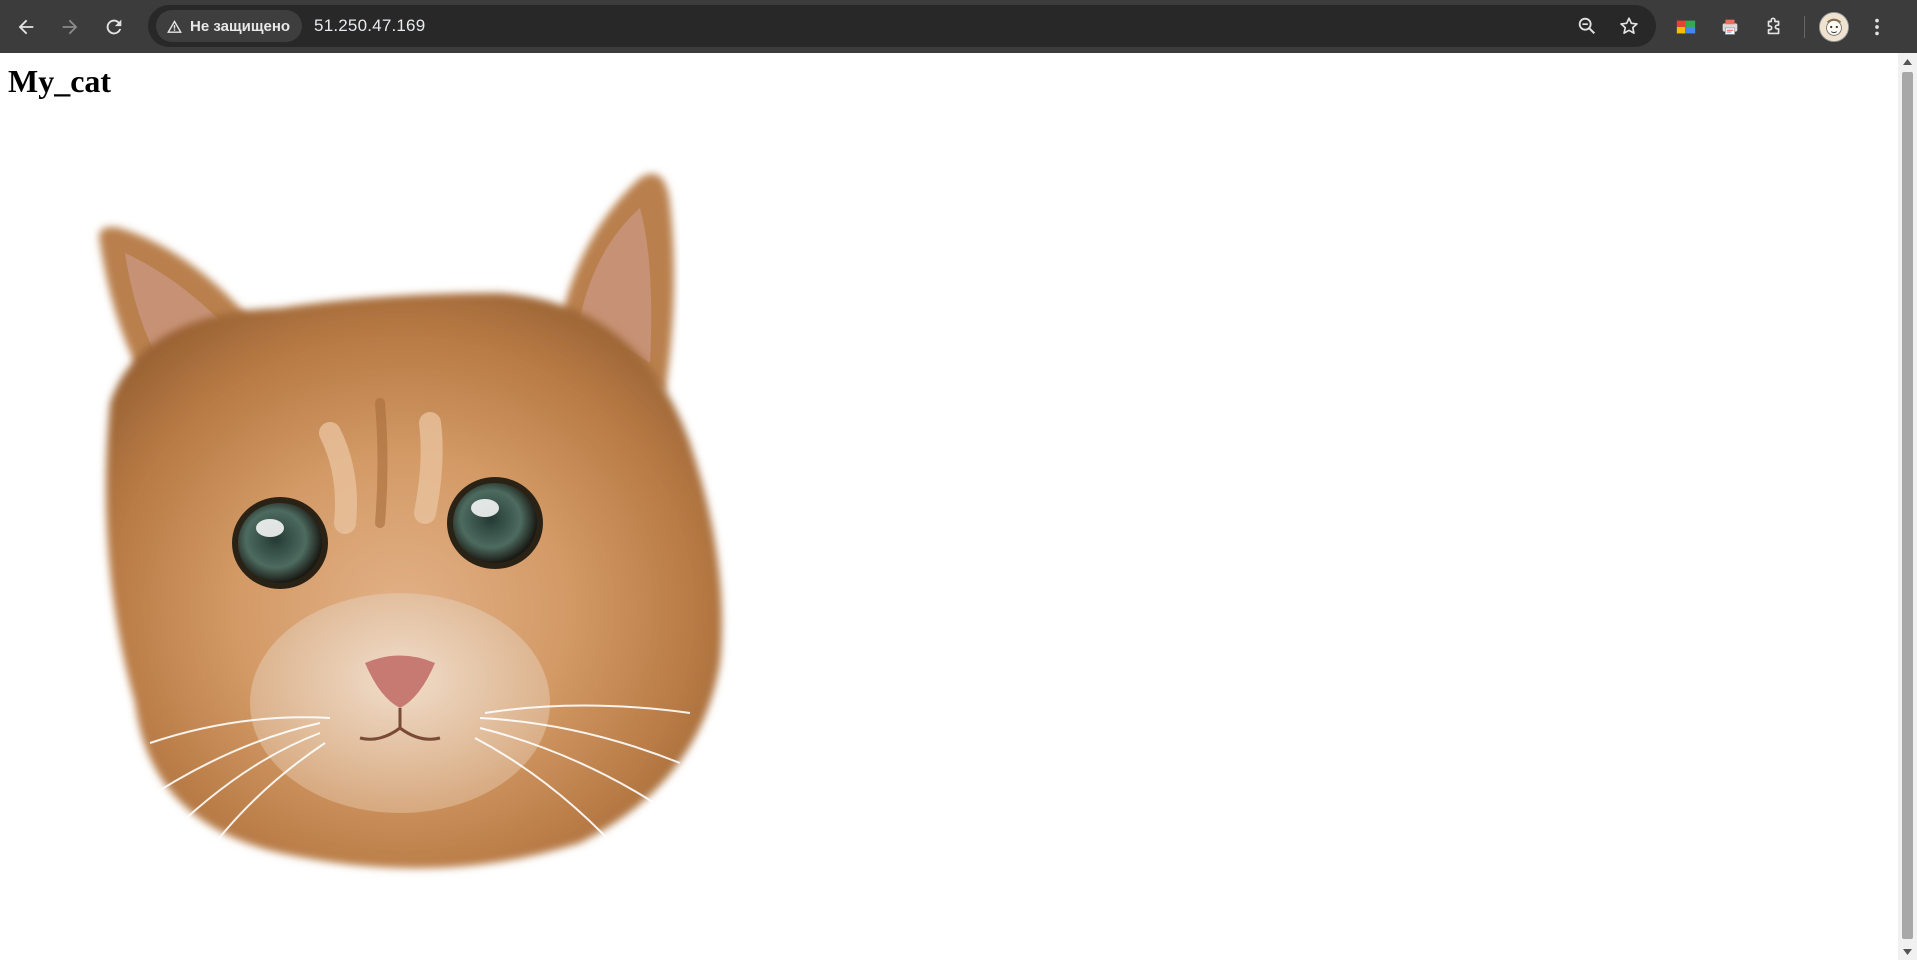  I want to click on url-text: 51.250.47.169, so click(369, 26).